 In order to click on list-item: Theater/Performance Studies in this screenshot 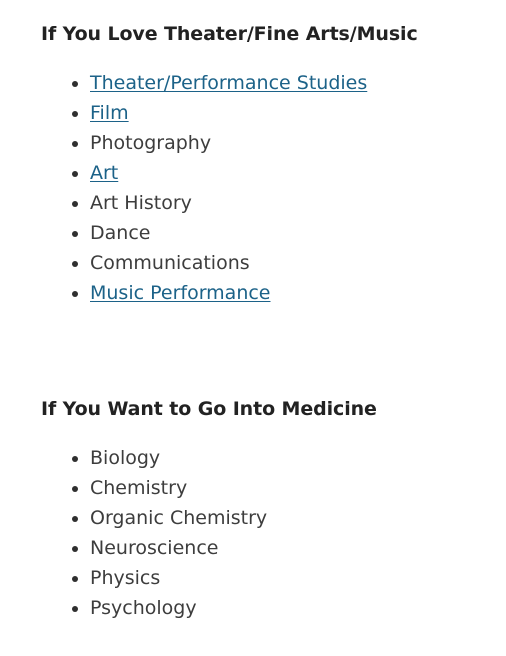, I will do `click(253, 83)`.